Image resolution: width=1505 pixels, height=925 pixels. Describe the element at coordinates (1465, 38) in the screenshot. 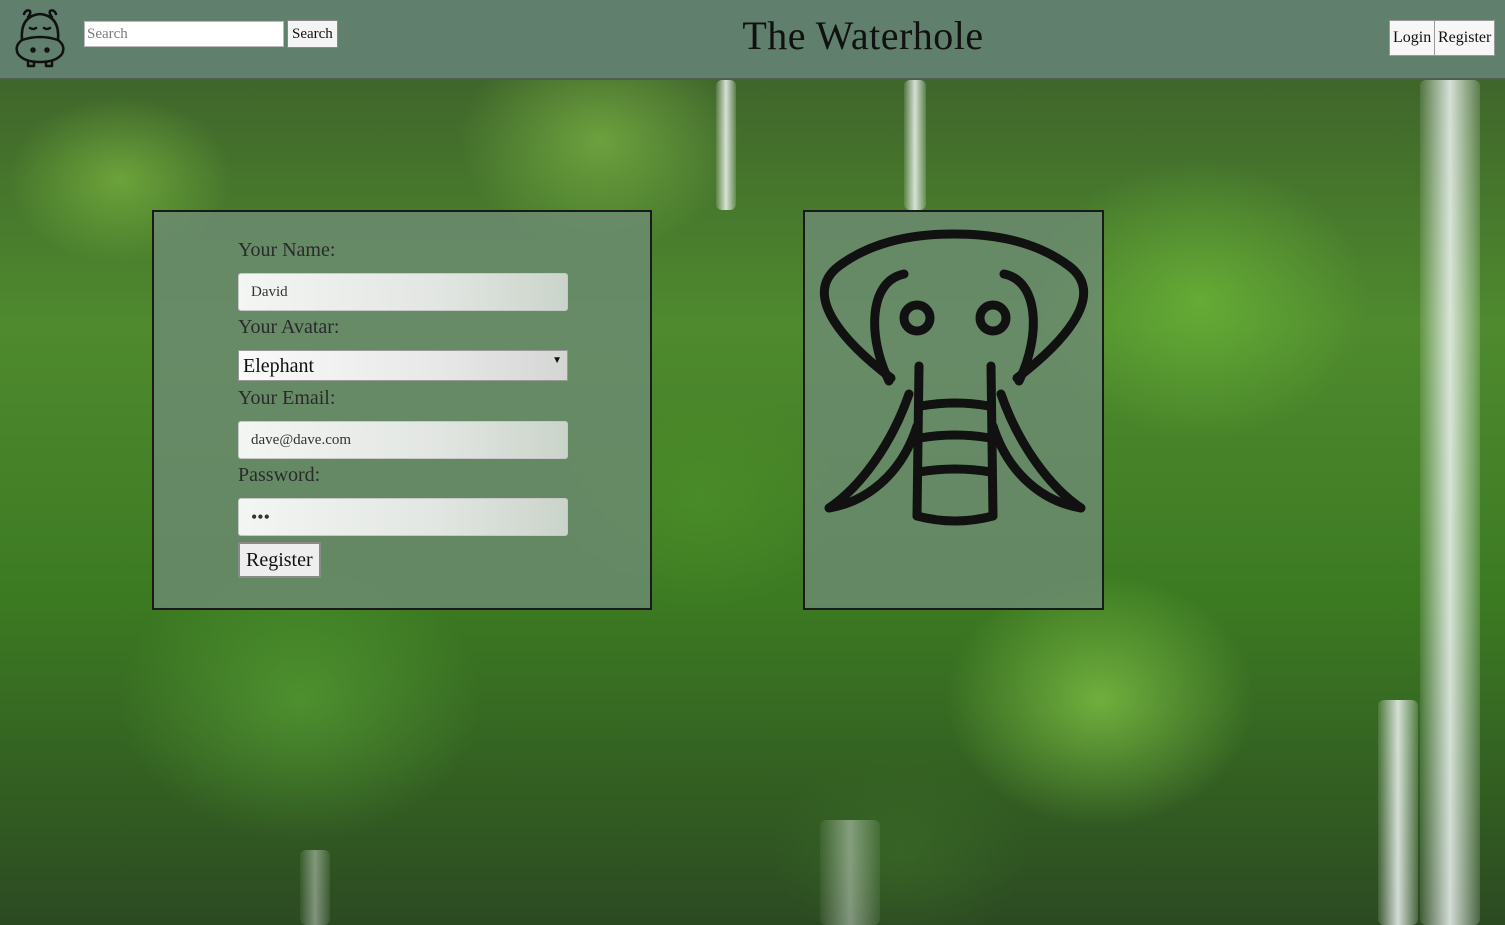

I see `register-nav-button: Register` at that location.